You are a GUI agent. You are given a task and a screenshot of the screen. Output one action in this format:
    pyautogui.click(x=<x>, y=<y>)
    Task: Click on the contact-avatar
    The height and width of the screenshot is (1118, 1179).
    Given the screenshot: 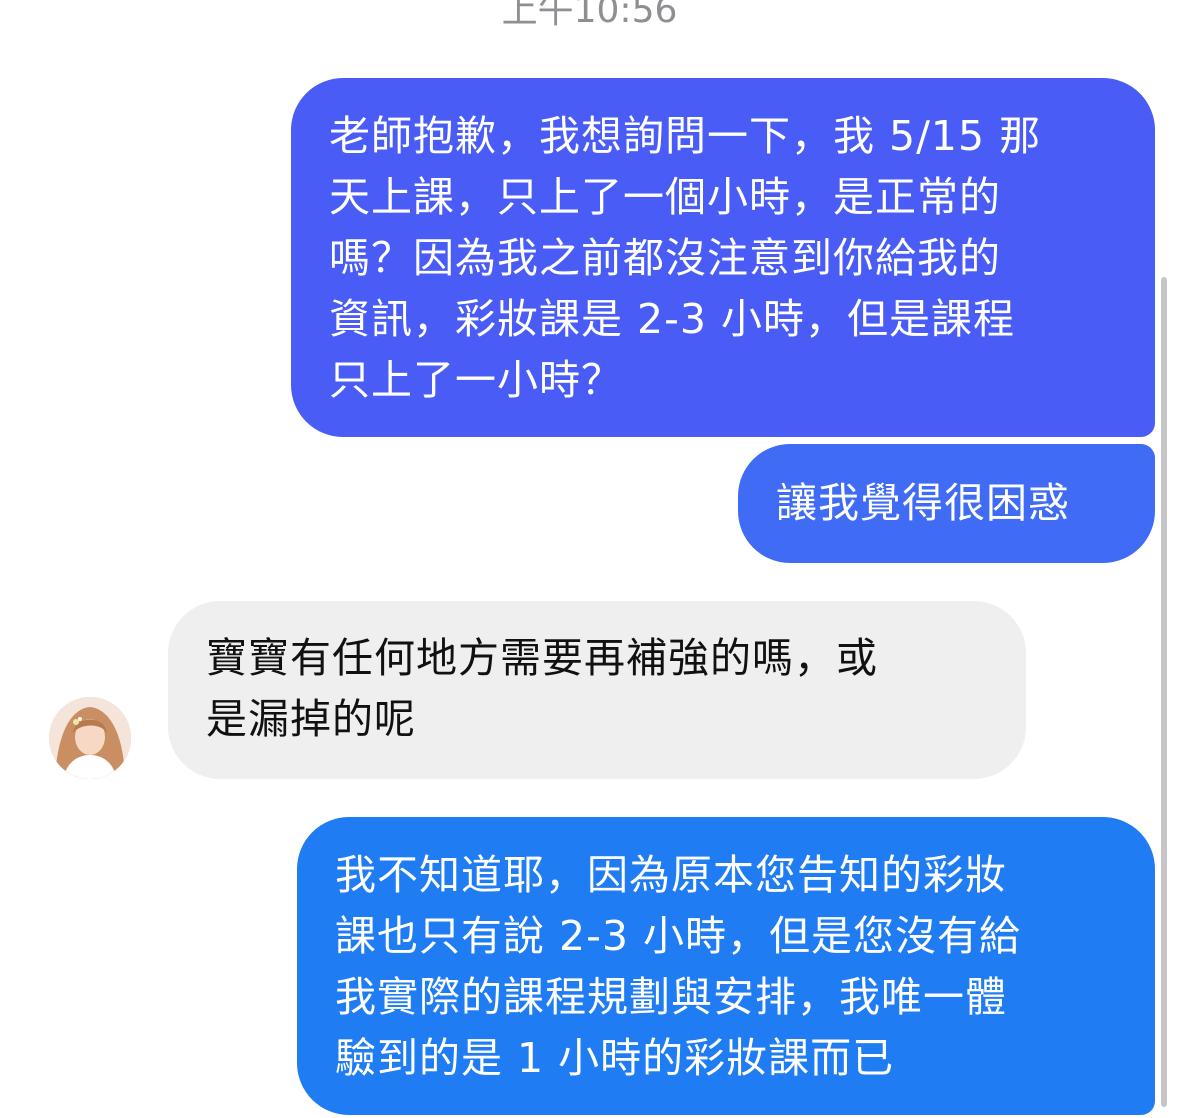 What is the action you would take?
    pyautogui.click(x=90, y=738)
    